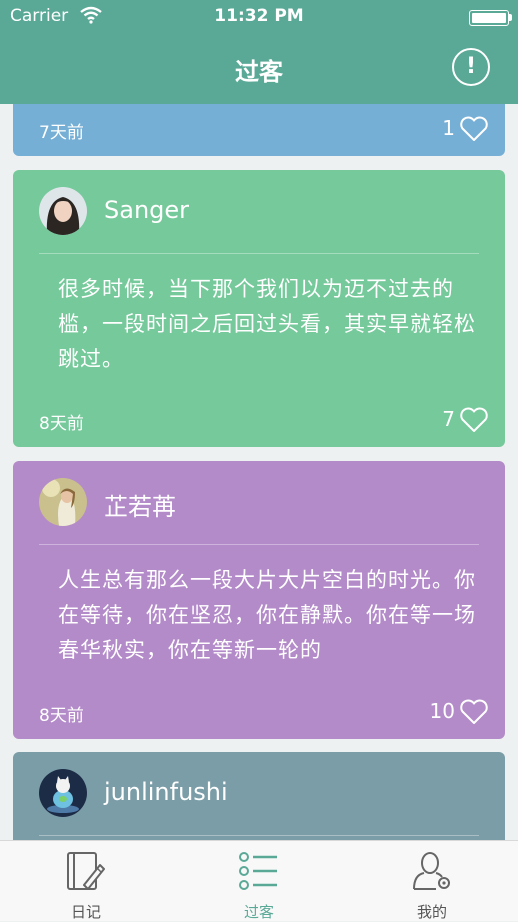 The image size is (518, 922). I want to click on post-header: junlinfushi, so click(259, 794).